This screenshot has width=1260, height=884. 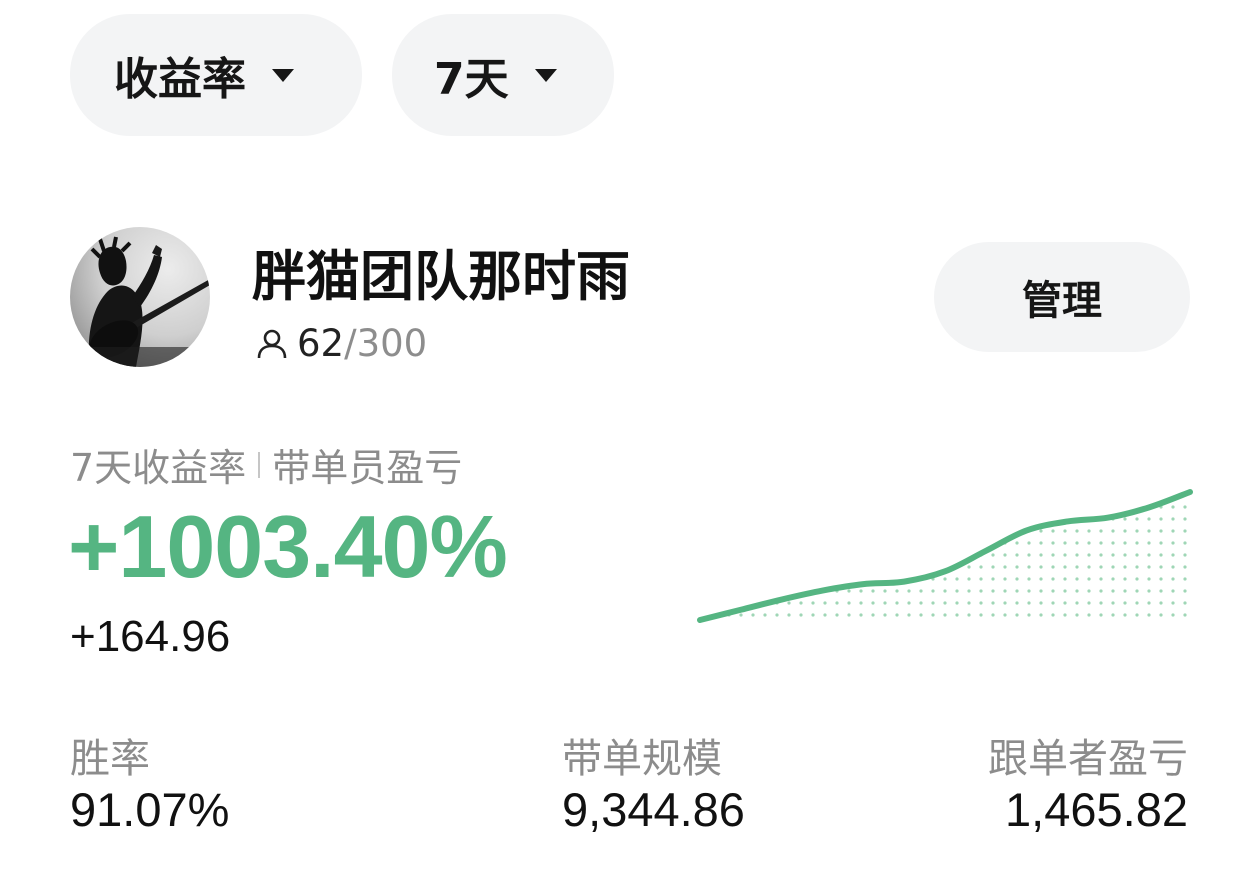 I want to click on guitarist-avatar-image, so click(x=140, y=297).